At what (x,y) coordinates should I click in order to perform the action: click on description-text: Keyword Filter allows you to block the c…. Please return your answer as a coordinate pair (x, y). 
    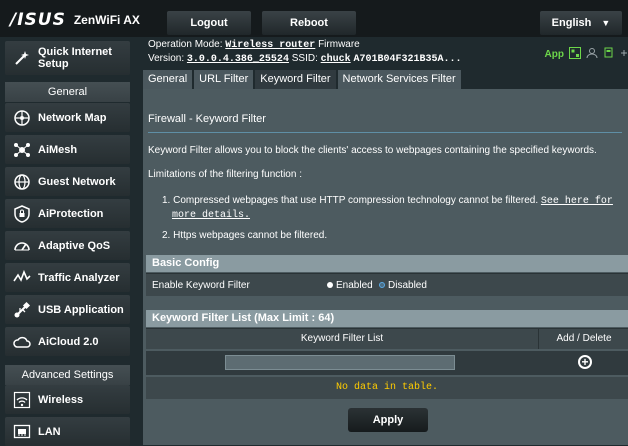
    Looking at the image, I should click on (372, 150).